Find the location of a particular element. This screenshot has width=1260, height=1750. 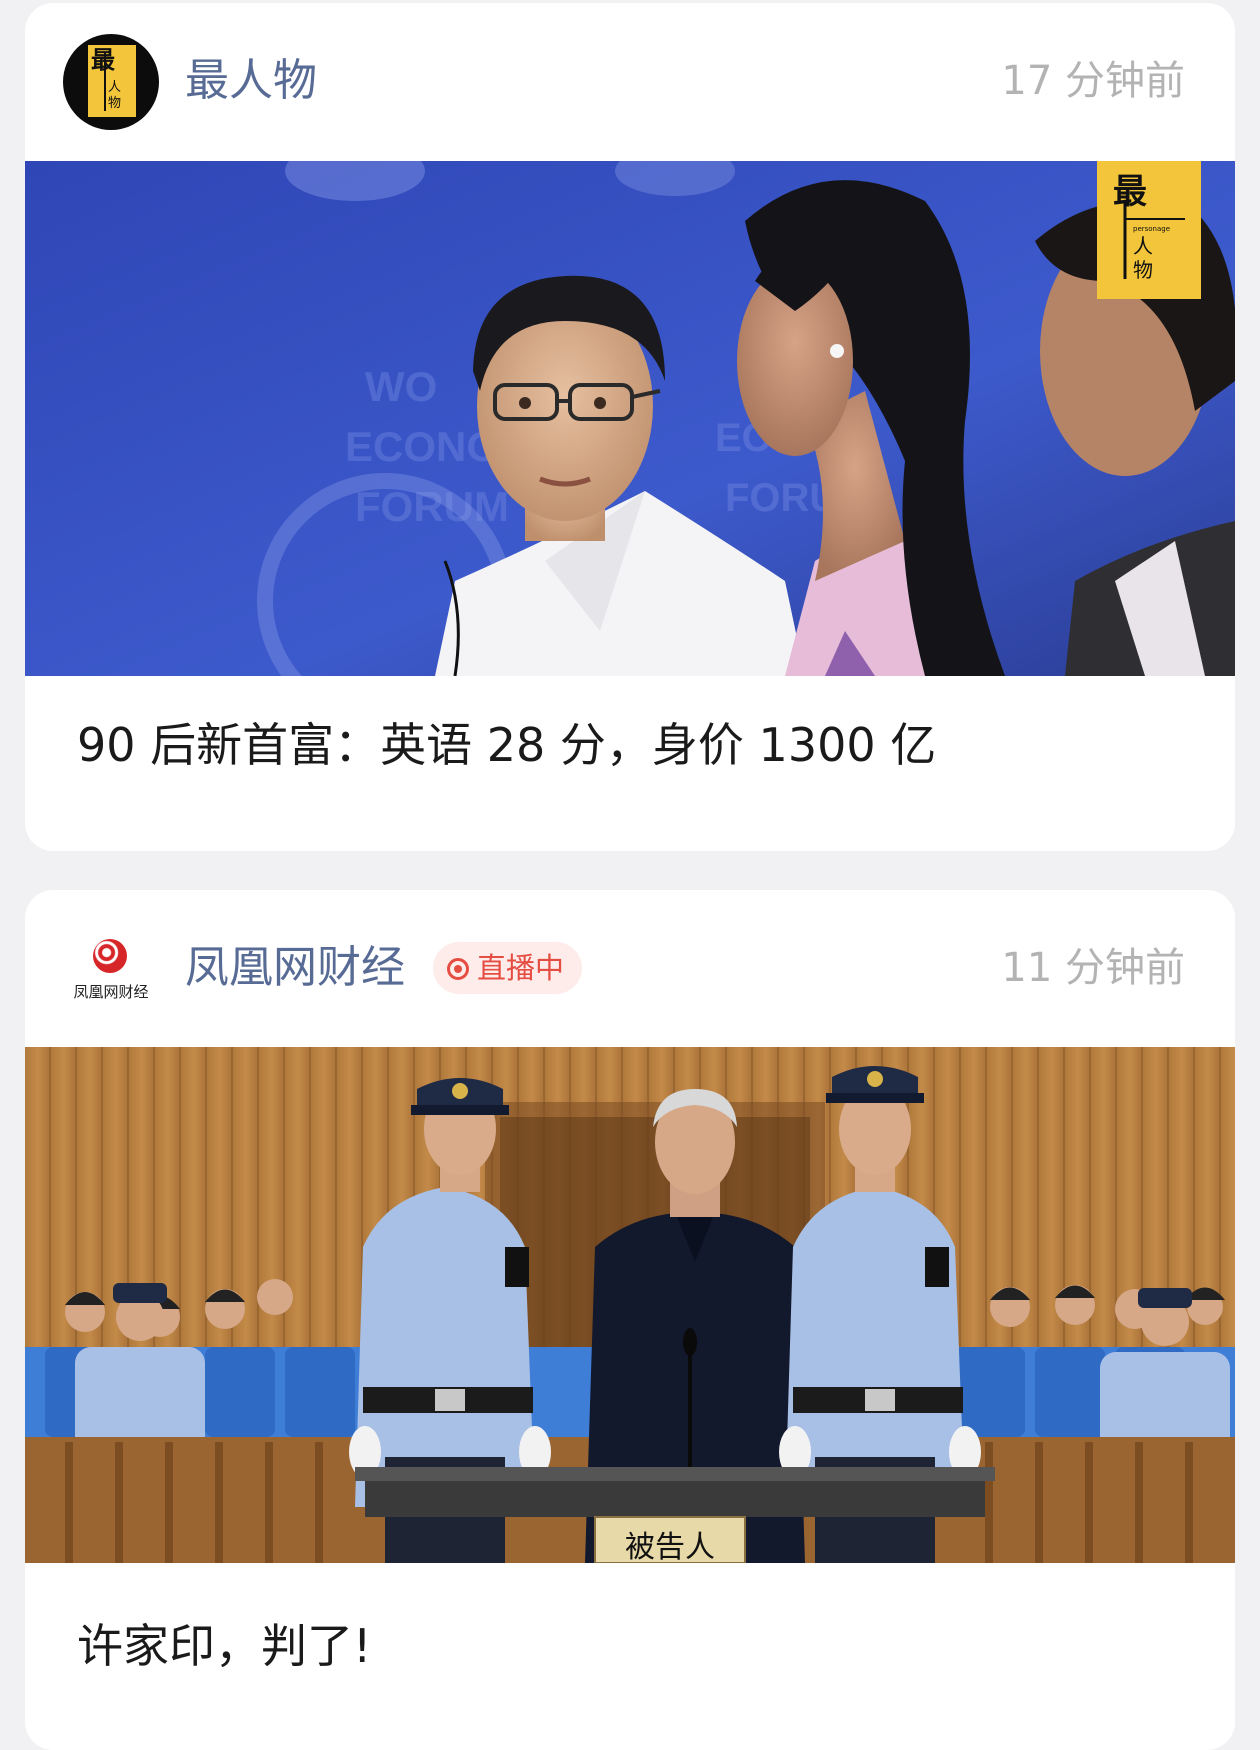

card-header: 凤凰网财经 凤凰网财经 直播中 11 分钟前 is located at coordinates (630, 969).